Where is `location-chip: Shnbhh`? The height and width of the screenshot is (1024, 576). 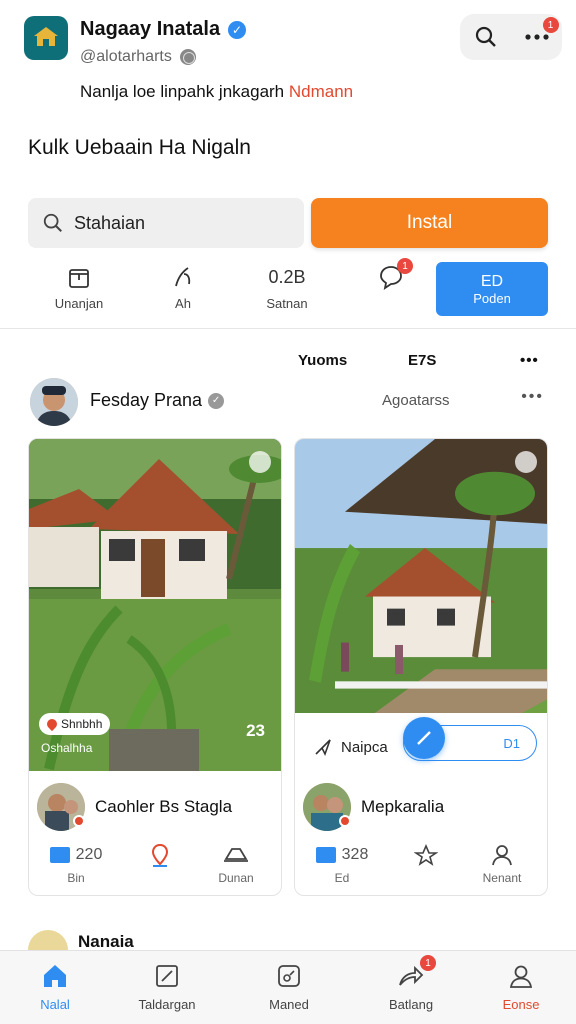 location-chip: Shnbhh is located at coordinates (75, 724).